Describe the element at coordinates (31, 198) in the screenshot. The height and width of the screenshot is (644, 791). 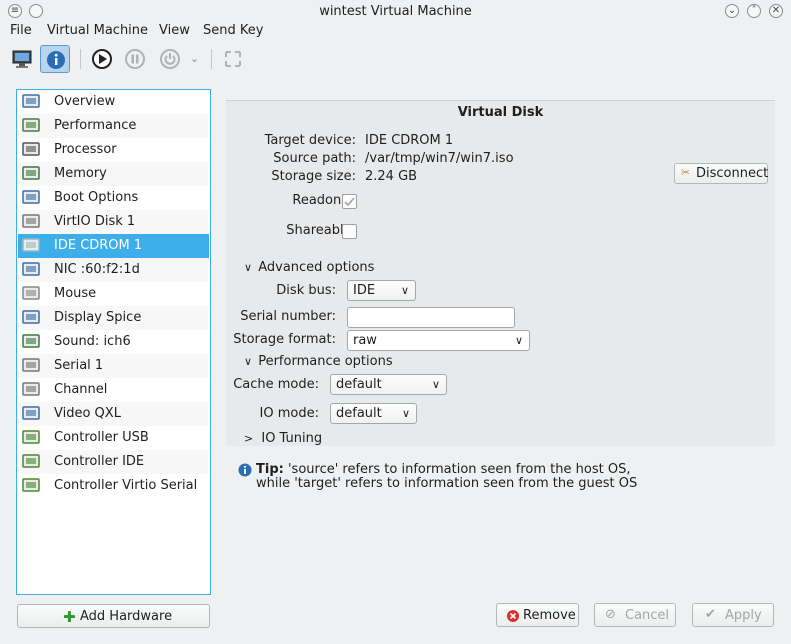
I see `gear-disc-icon` at that location.